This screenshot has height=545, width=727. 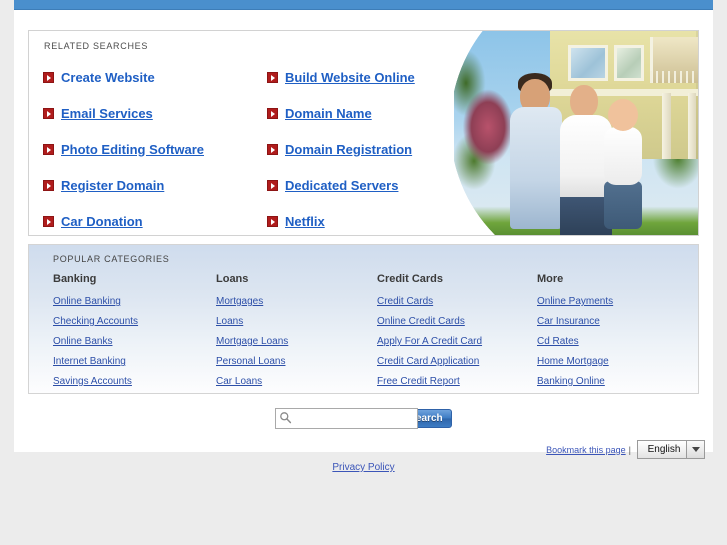 I want to click on search-input, so click(x=346, y=418).